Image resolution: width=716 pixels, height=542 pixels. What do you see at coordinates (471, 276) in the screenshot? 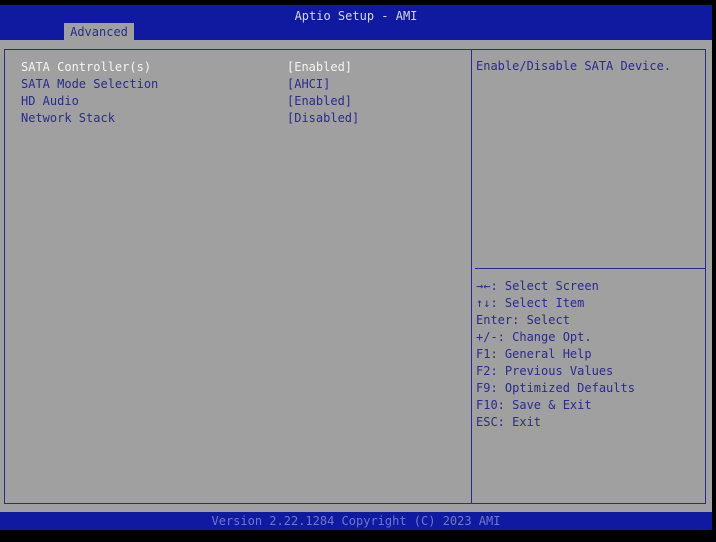
I see `panel-divider` at bounding box center [471, 276].